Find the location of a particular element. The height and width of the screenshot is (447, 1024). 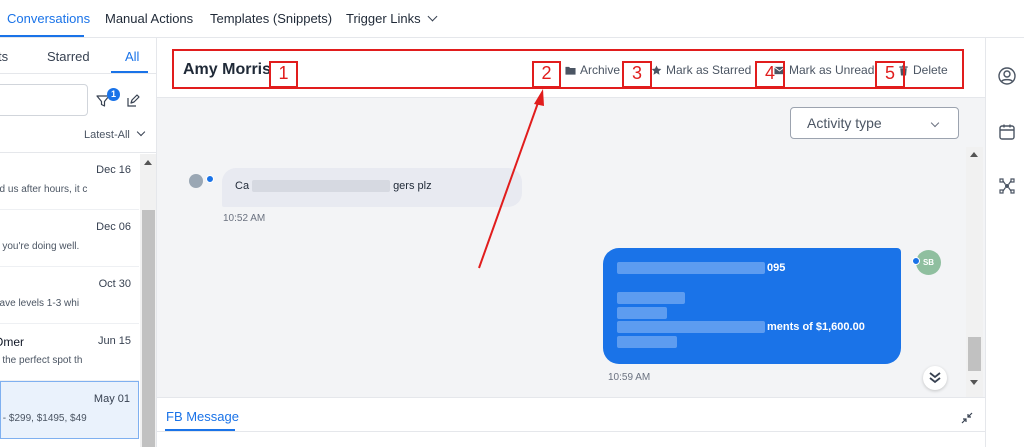

message-timestamp: 10:52 AM is located at coordinates (244, 218).